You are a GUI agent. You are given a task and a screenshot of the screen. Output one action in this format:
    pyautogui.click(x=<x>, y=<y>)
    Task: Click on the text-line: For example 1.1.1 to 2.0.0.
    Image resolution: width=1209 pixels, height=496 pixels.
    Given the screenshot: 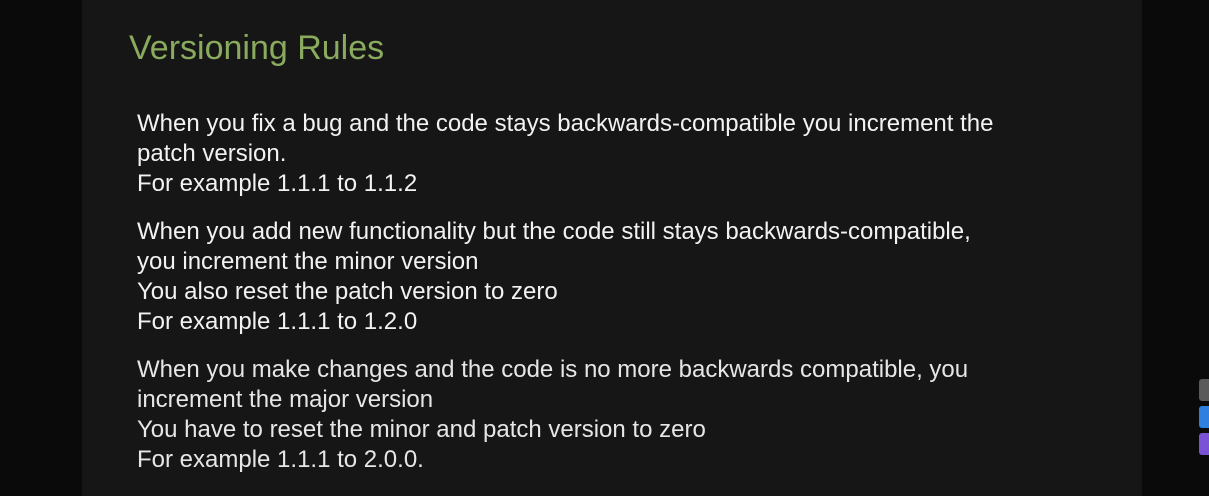 What is the action you would take?
    pyautogui.click(x=280, y=459)
    